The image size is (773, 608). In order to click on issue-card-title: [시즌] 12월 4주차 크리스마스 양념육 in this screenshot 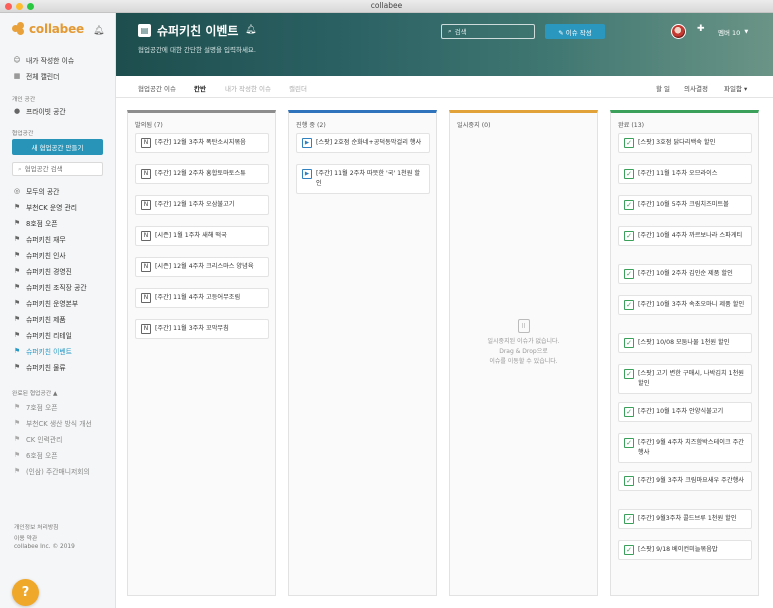, I will do `click(204, 266)`.